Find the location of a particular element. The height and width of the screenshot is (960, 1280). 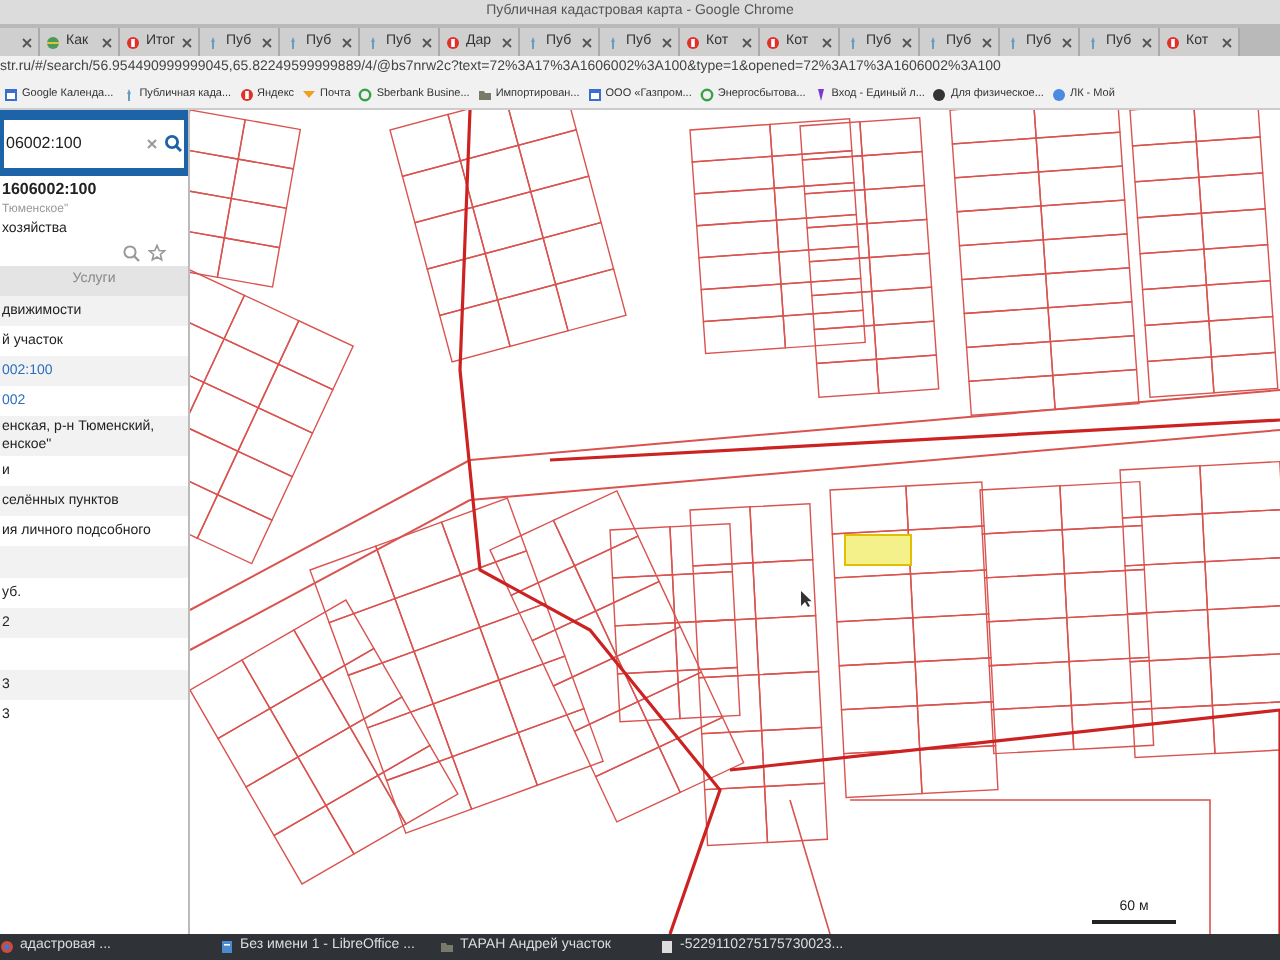

parcel-number: 1606002:100 is located at coordinates (50, 190).